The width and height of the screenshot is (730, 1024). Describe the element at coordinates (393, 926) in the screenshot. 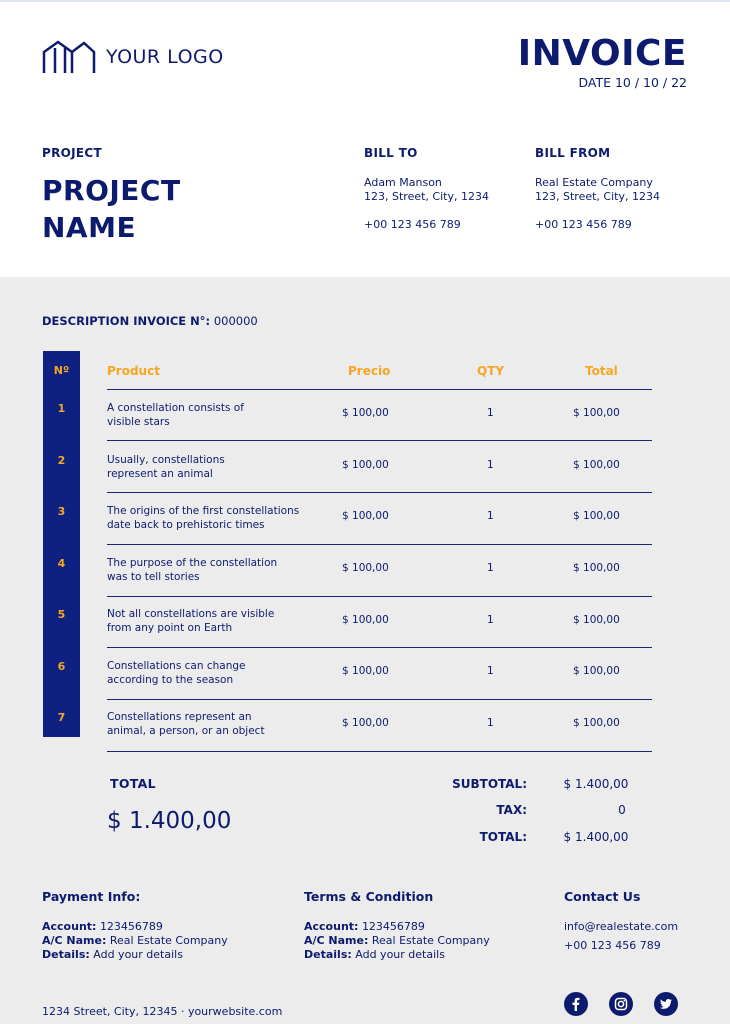

I see `terms-account-value: 123456789` at that location.